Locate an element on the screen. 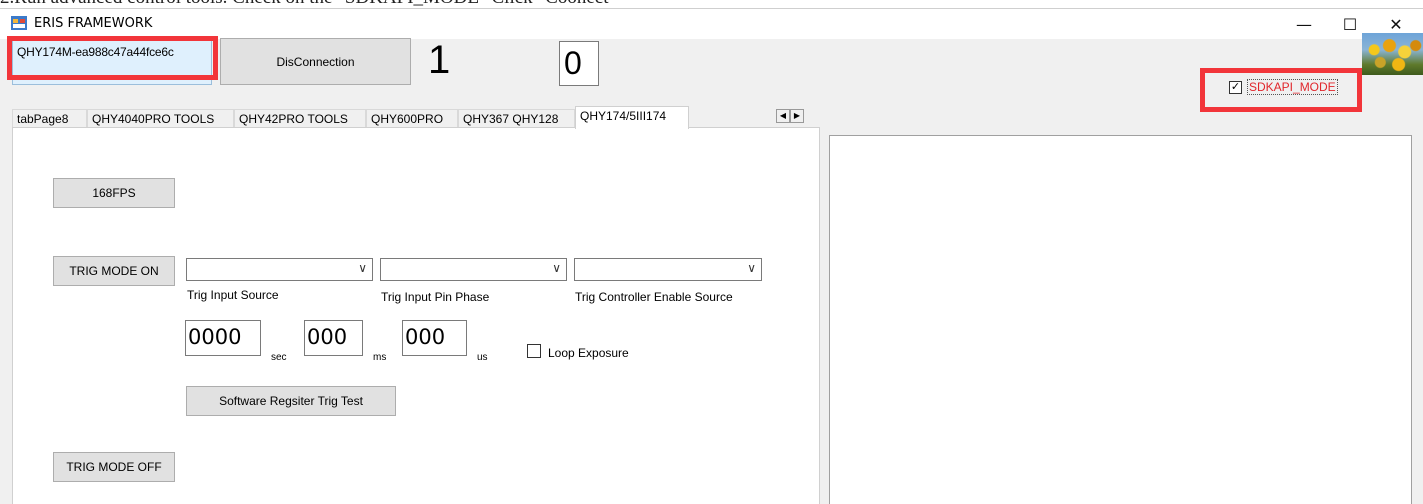  connected-count: 1 is located at coordinates (439, 60).